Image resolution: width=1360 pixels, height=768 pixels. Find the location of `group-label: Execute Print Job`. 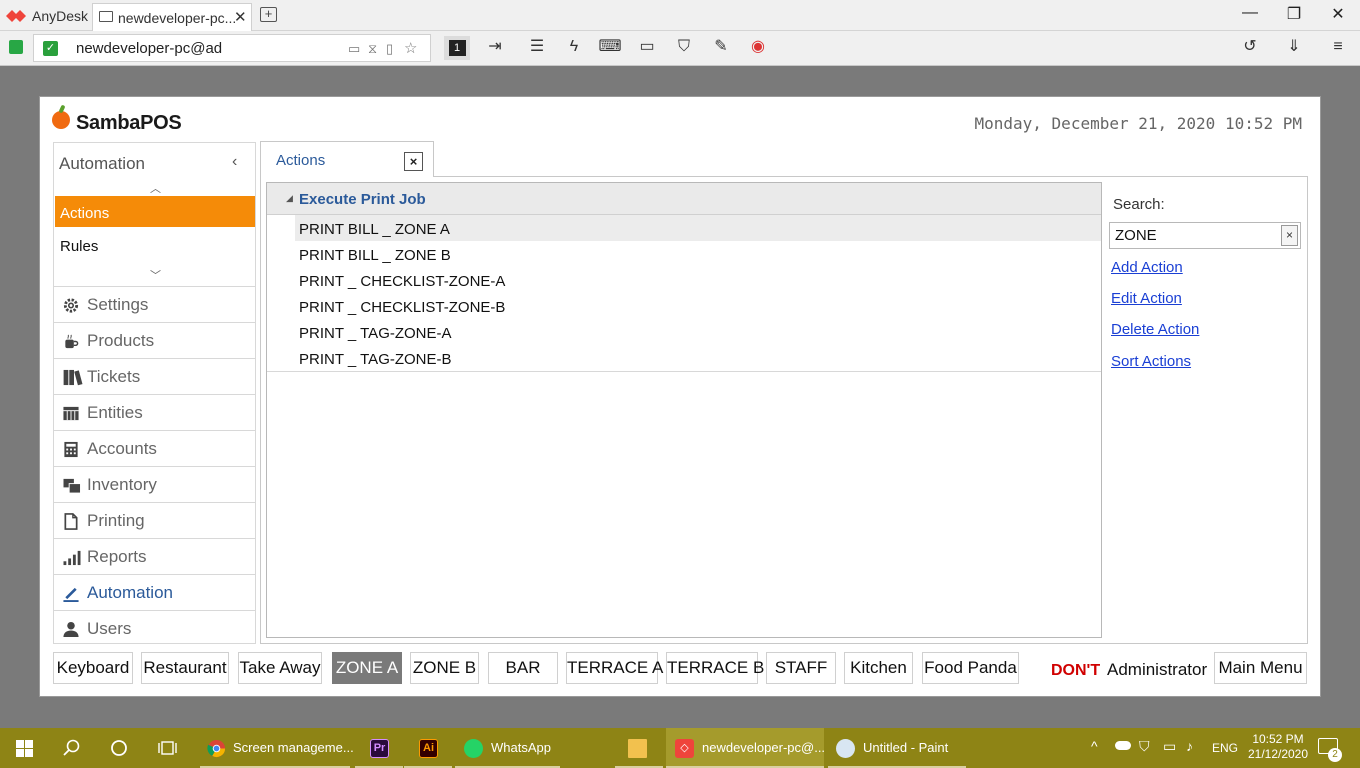

group-label: Execute Print Job is located at coordinates (362, 199).